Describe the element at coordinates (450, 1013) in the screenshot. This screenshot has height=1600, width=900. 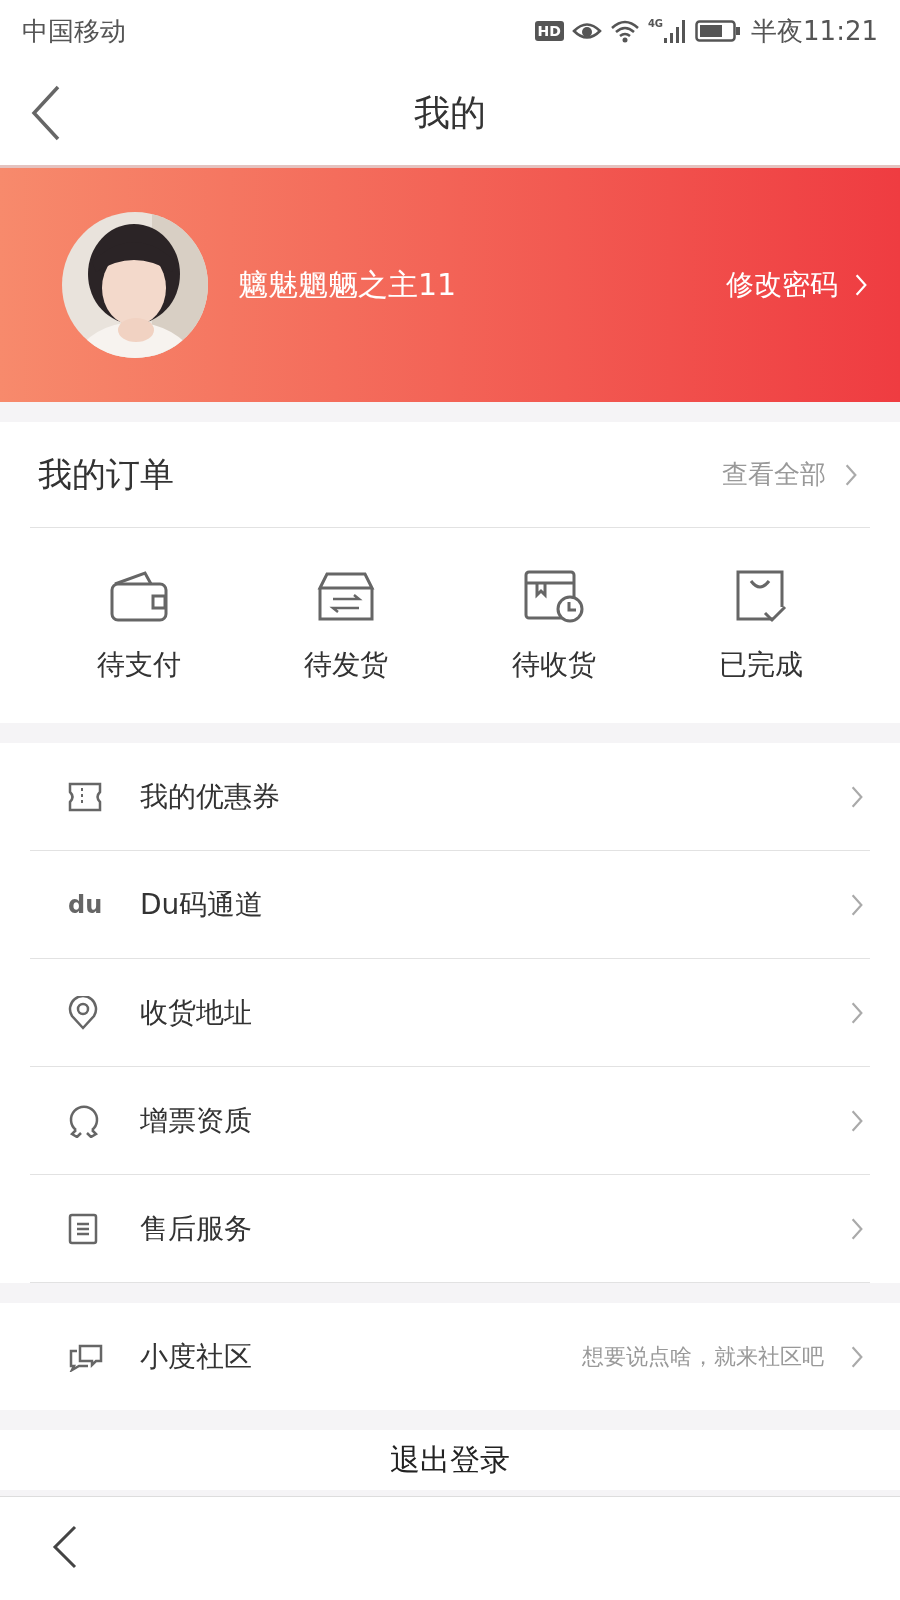
I see `menu-item: 收货地址` at that location.